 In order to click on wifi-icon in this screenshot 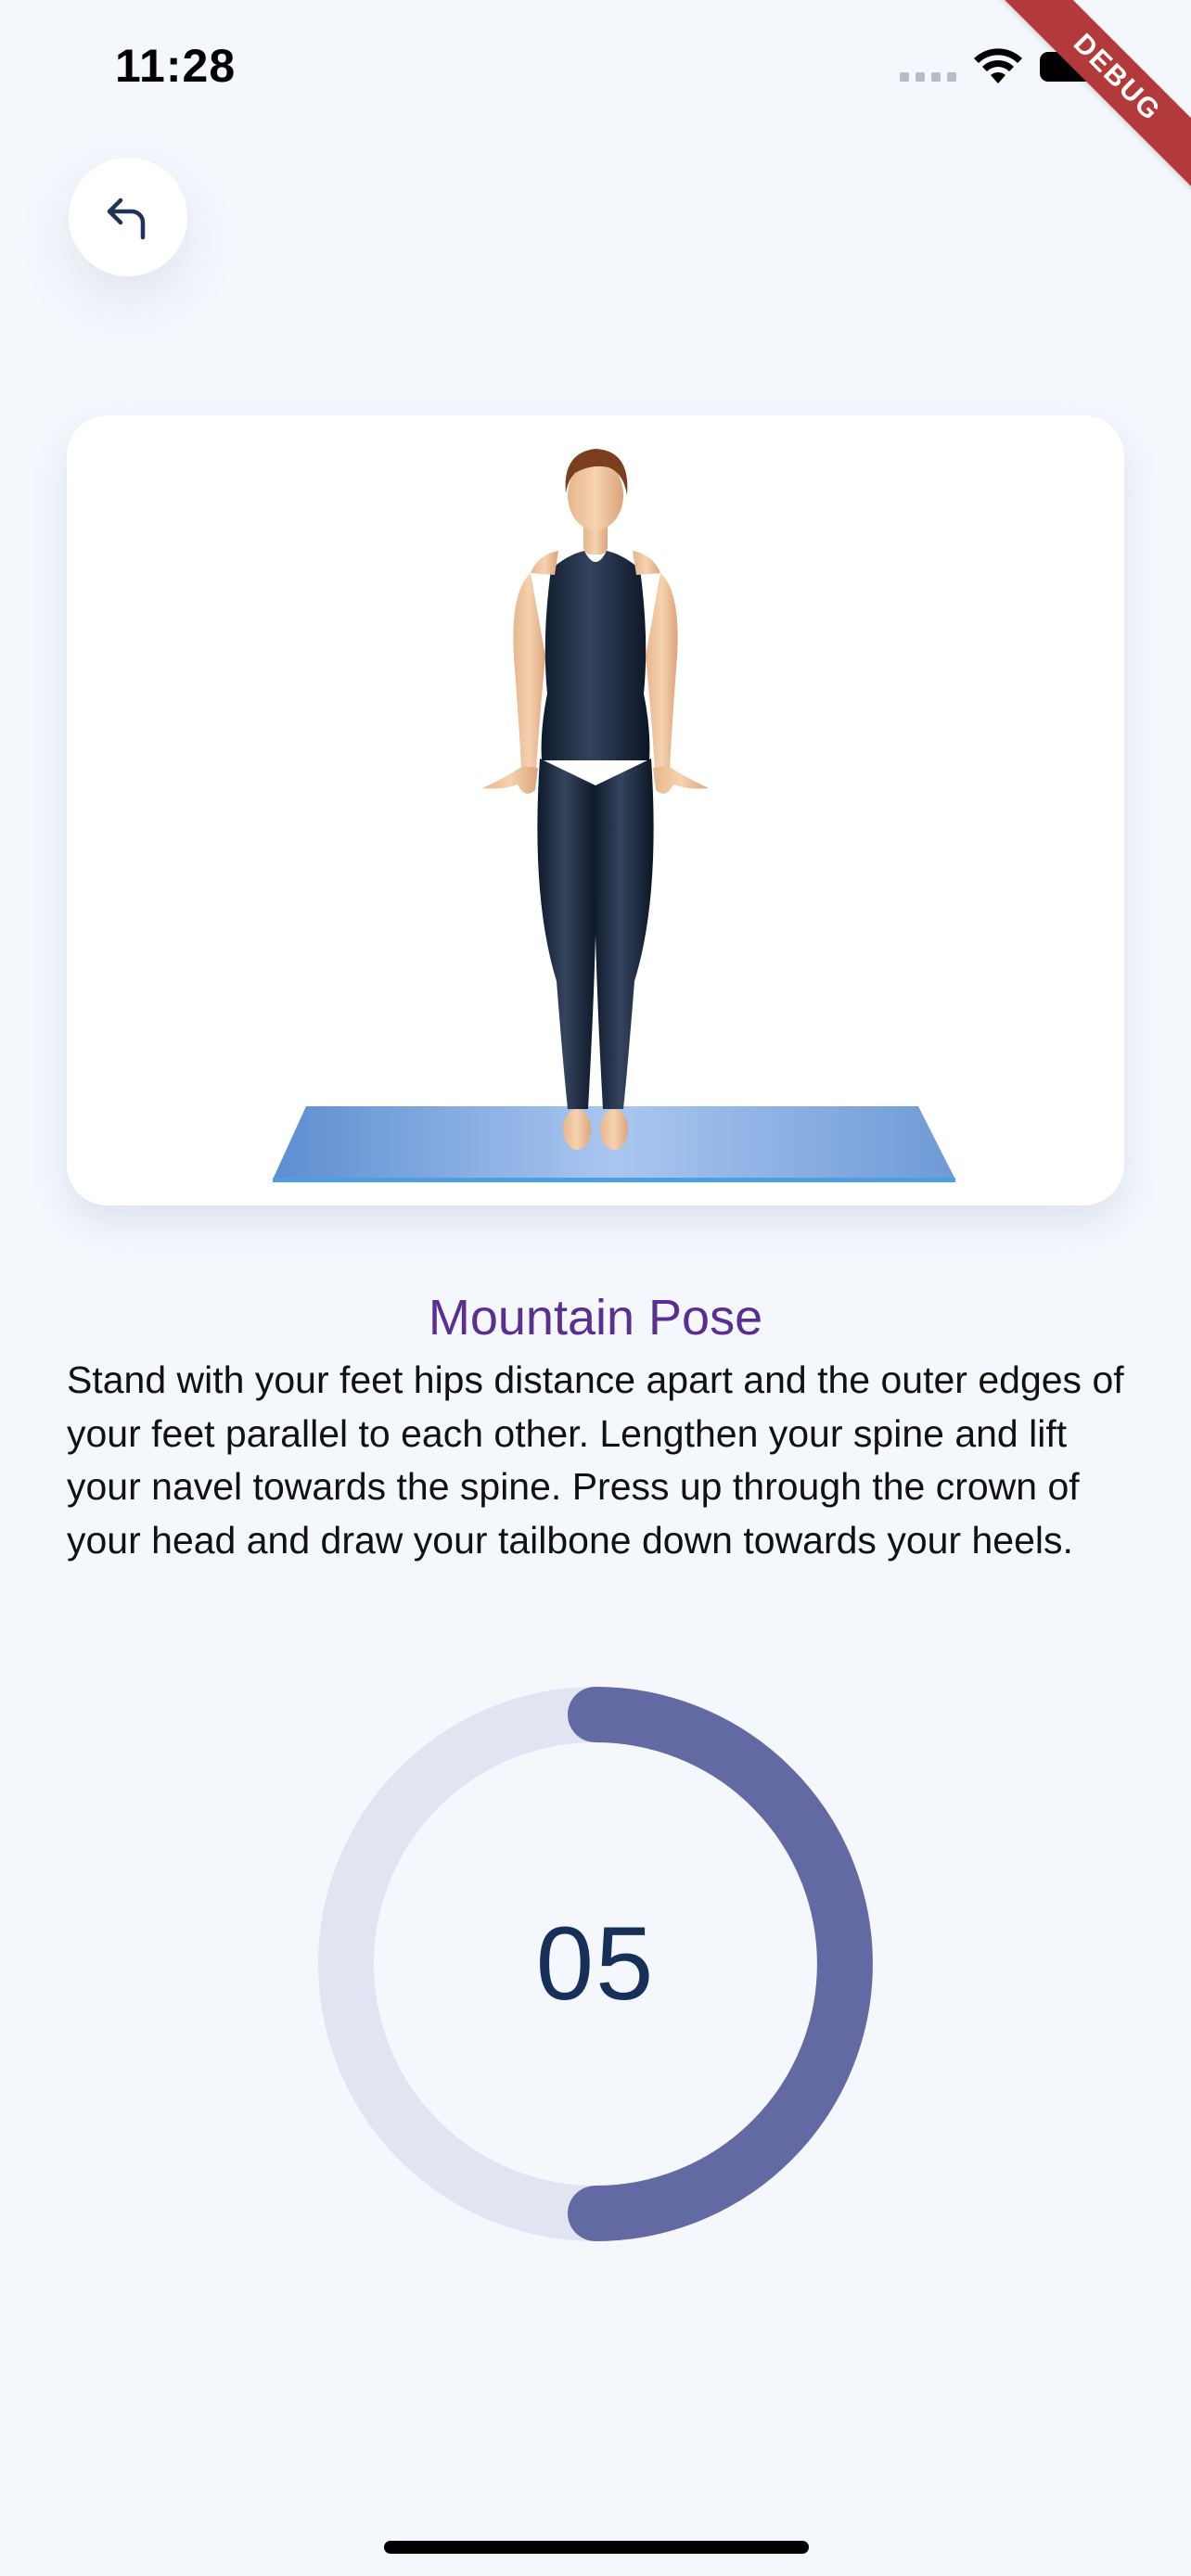, I will do `click(998, 66)`.